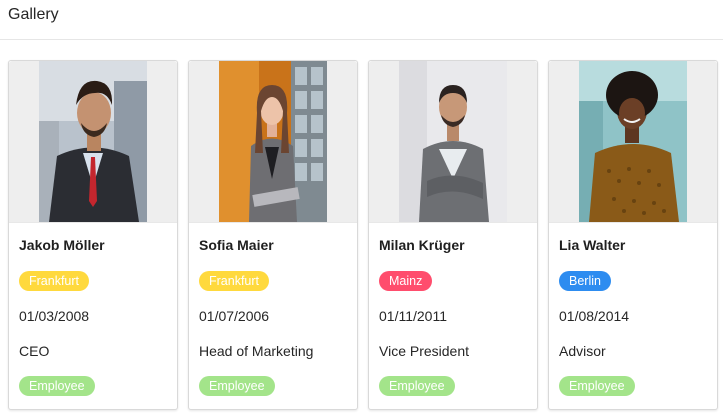 The image size is (723, 414). Describe the element at coordinates (585, 281) in the screenshot. I see `city-badge: Berlin` at that location.